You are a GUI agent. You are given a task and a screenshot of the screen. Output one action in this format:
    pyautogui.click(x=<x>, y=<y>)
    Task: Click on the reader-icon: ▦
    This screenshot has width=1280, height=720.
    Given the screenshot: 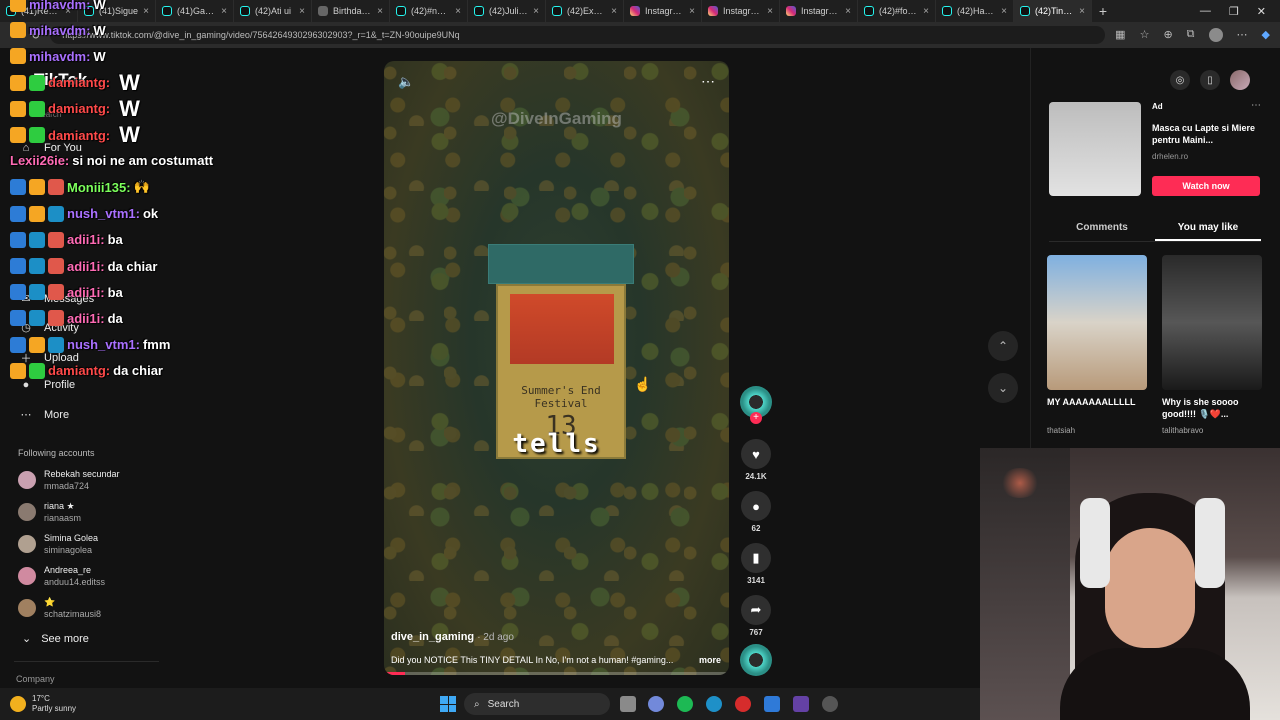 What is the action you would take?
    pyautogui.click(x=1120, y=35)
    